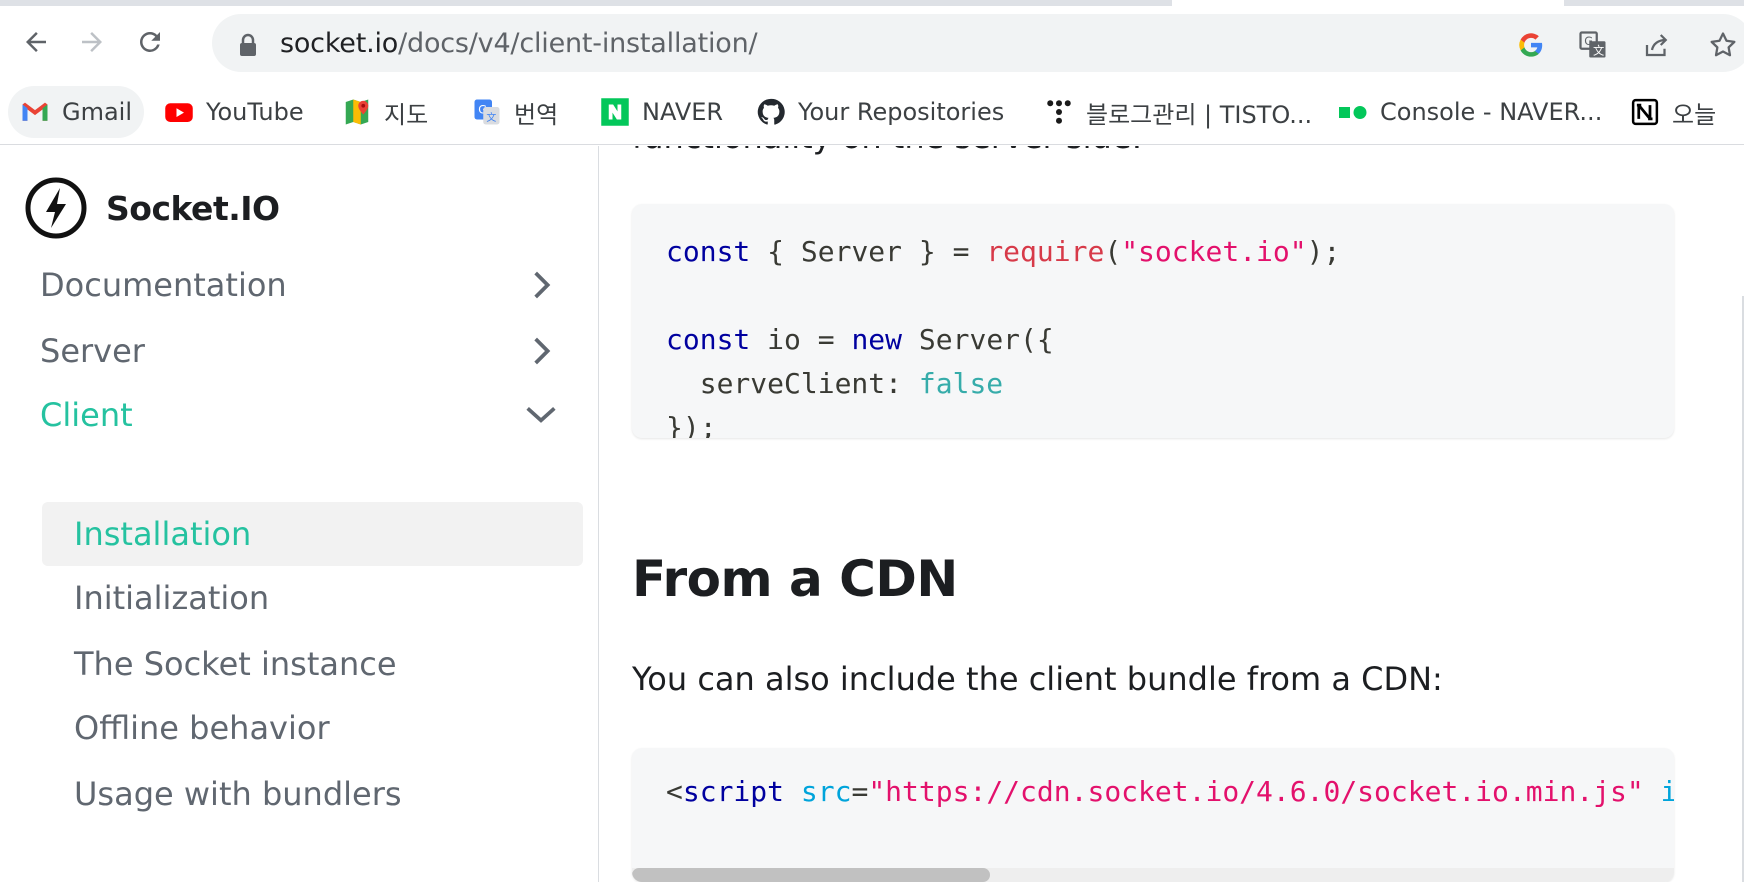 This screenshot has height=882, width=1744. I want to click on gmail-icon, so click(35, 112).